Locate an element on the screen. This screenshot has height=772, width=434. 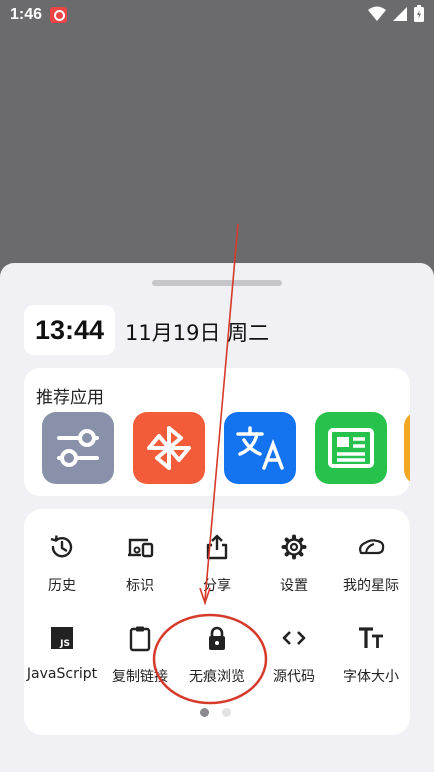
recommended-app-settings-tile is located at coordinates (78, 448).